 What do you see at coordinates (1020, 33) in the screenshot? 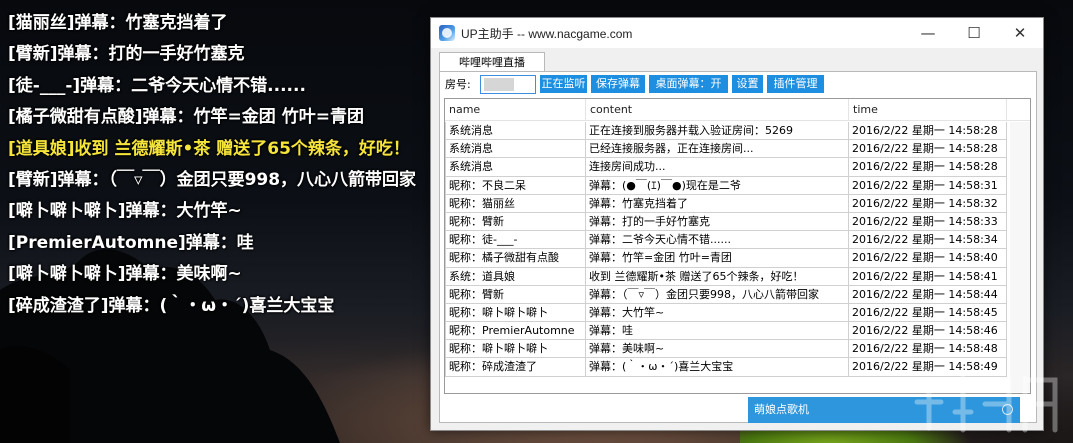
I see `close-button: ✕` at bounding box center [1020, 33].